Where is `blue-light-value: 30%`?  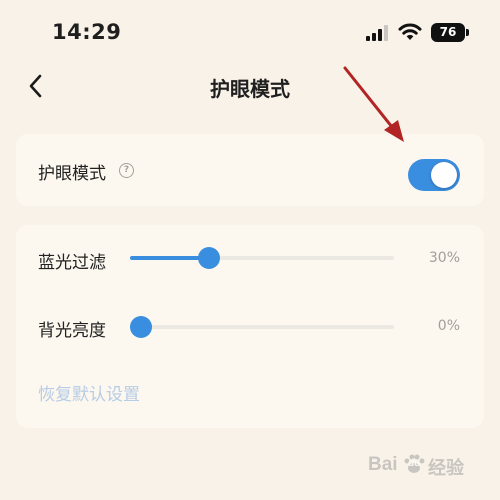
blue-light-value: 30% is located at coordinates (444, 258).